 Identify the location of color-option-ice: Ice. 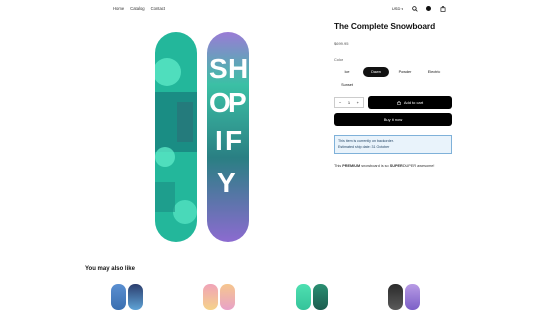
(347, 72).